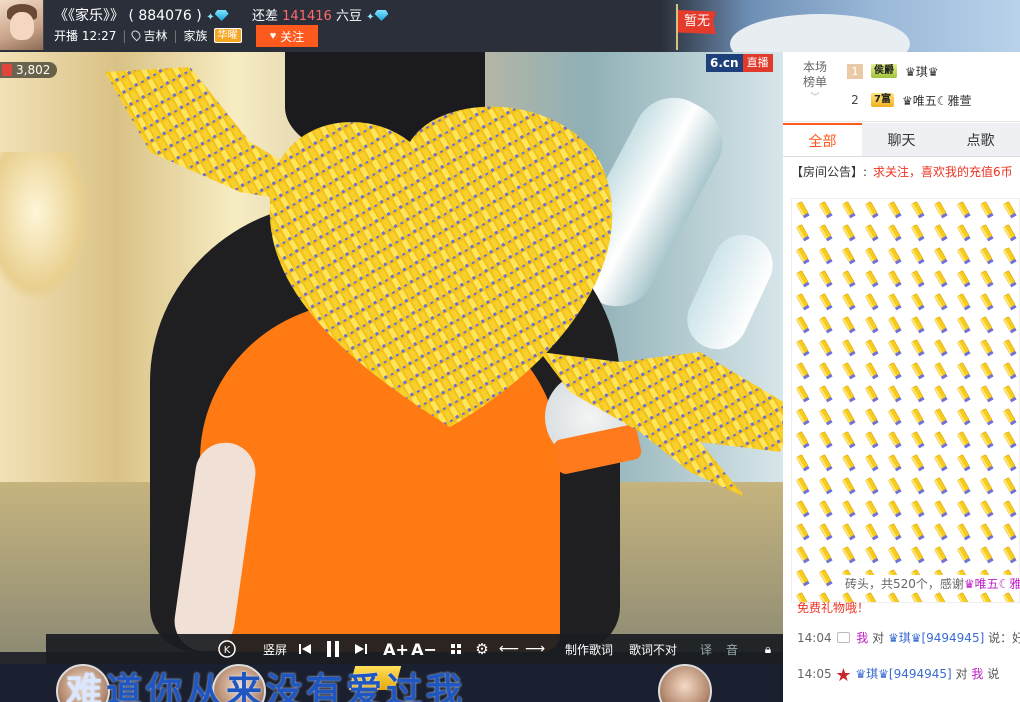 The height and width of the screenshot is (702, 1020). I want to click on session-ranking: 本场 榜单 ﹀ 1 侯爵 ♛琪♛ 2 7富 ♛唯五☾雅萱, so click(901, 87).